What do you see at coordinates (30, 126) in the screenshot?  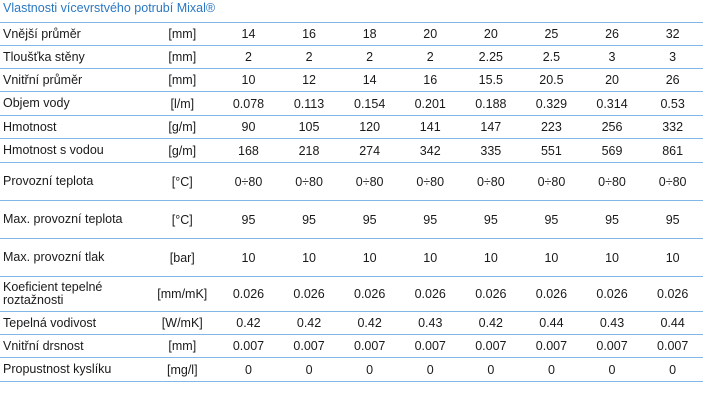 I see `property-name: Hmotnost` at bounding box center [30, 126].